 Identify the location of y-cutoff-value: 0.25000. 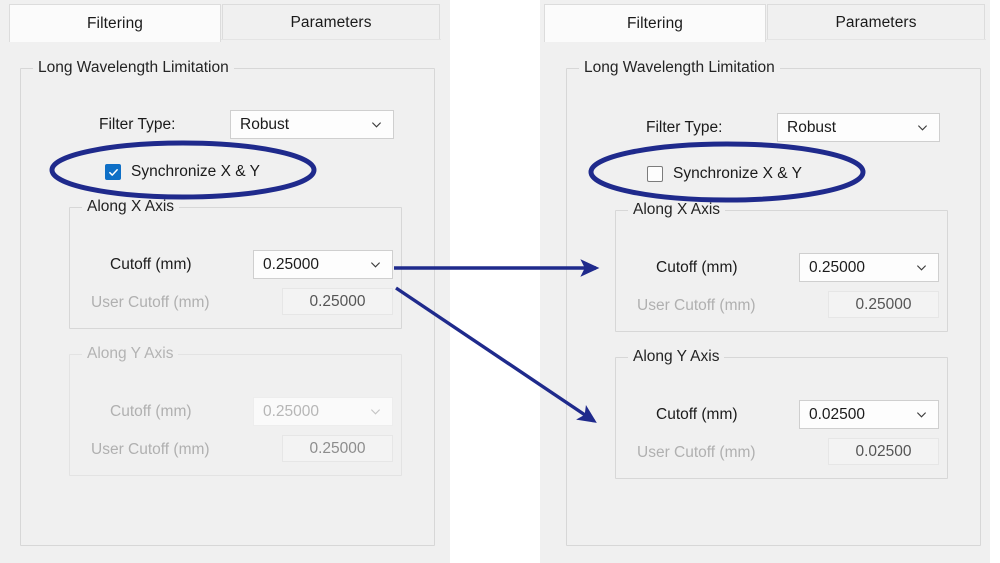
(291, 411).